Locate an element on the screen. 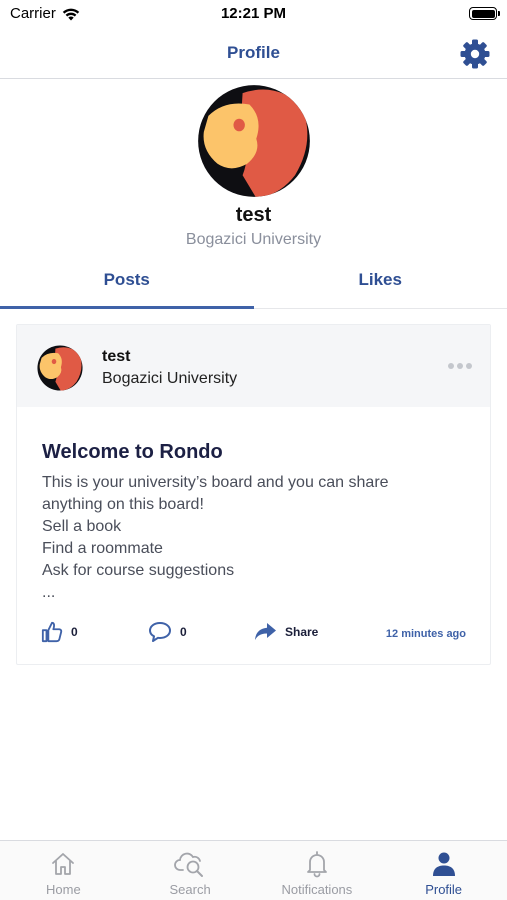 The height and width of the screenshot is (900, 507). post-author-university: Bogazici University is located at coordinates (170, 378).